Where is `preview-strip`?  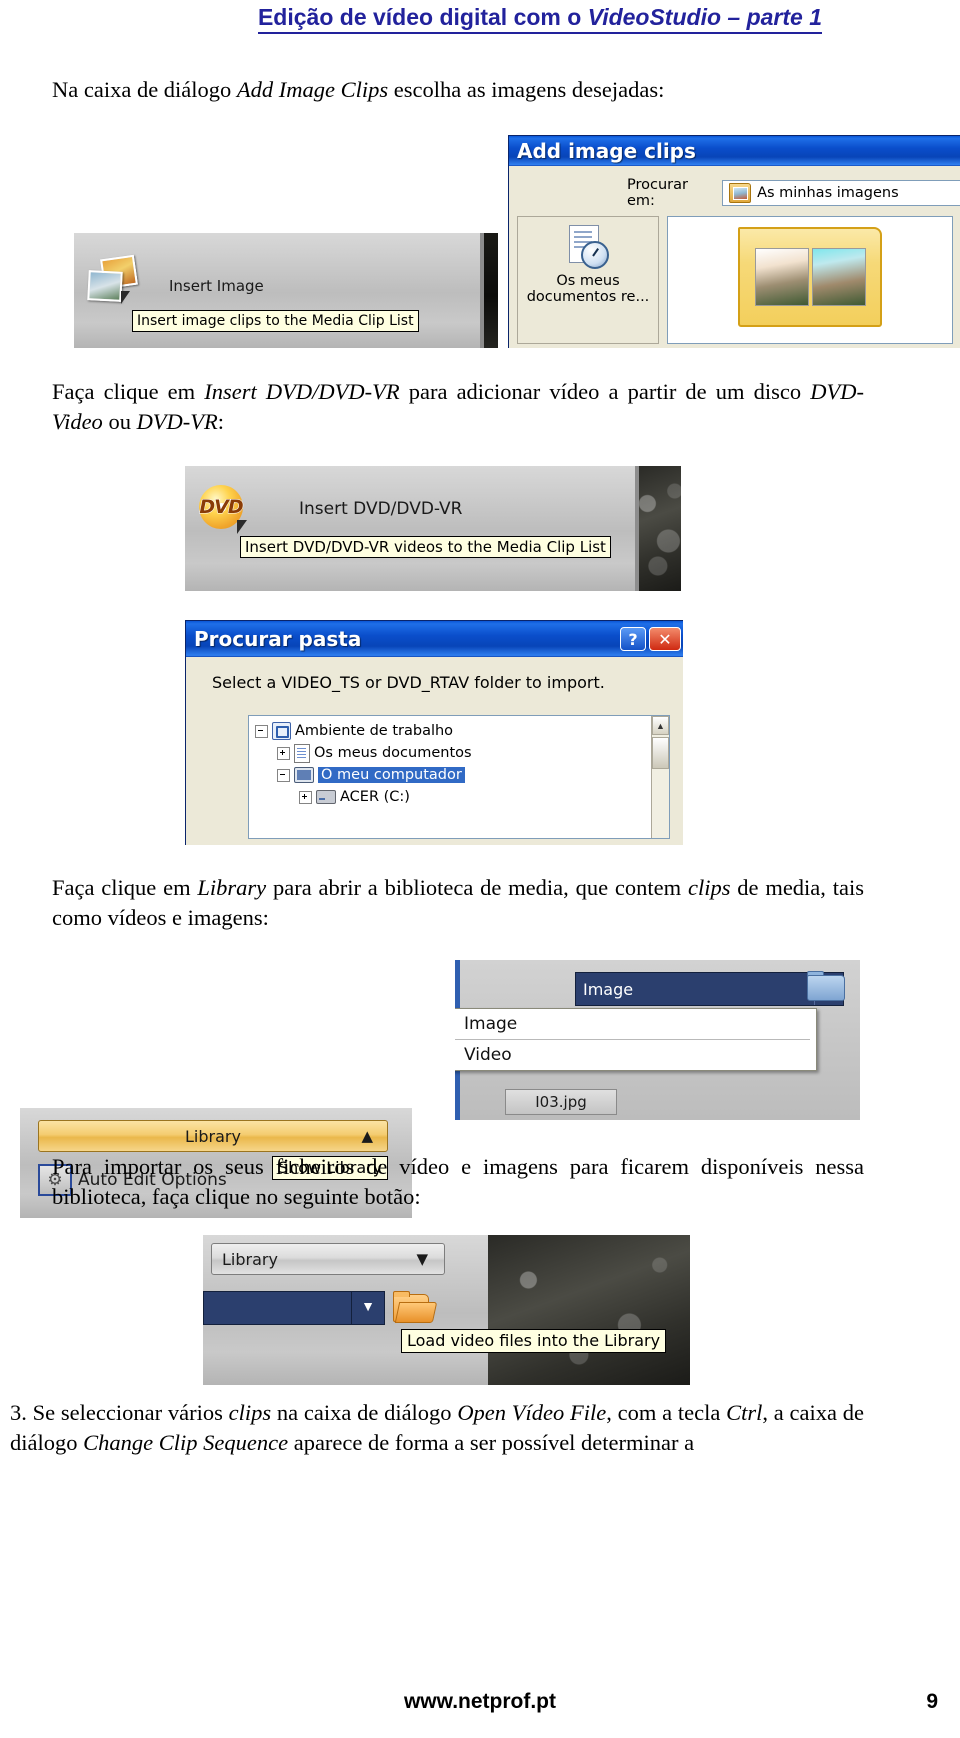
preview-strip is located at coordinates (491, 290).